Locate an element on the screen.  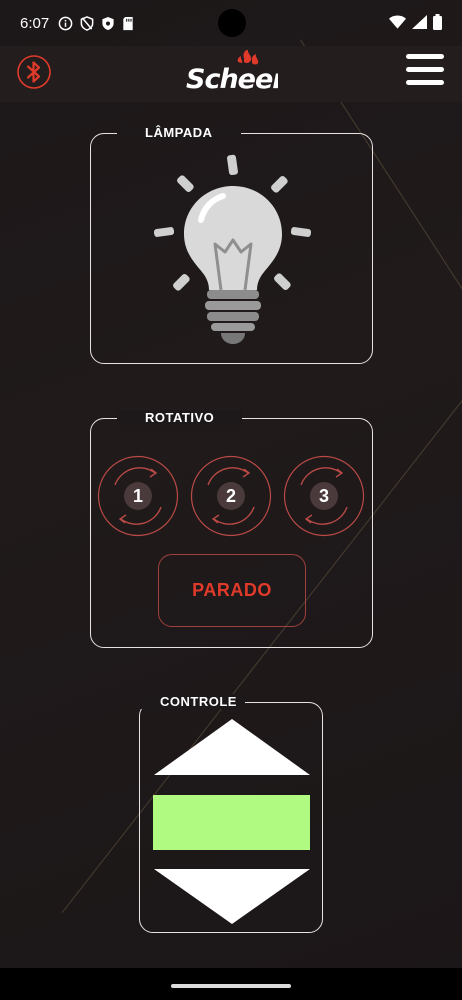
rotativo-button-3: 3 is located at coordinates (324, 496).